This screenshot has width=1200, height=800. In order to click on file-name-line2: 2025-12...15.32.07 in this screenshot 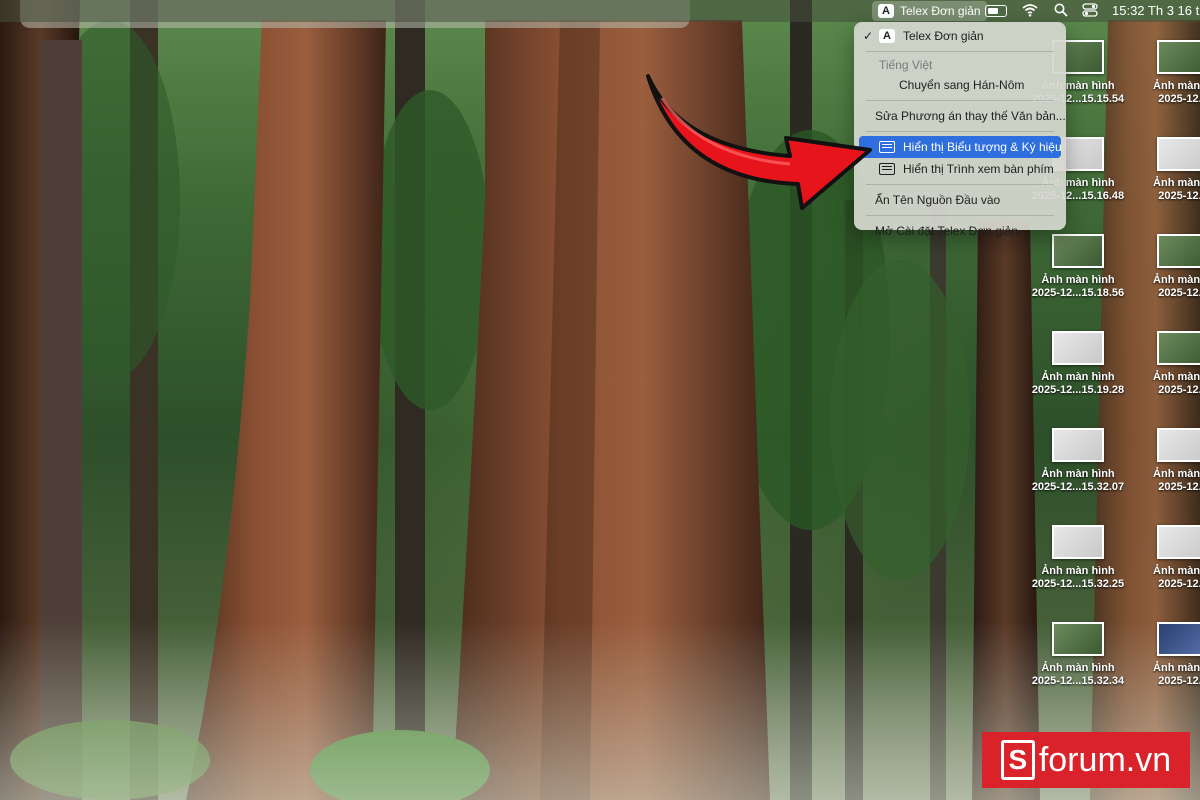, I will do `click(1078, 487)`.